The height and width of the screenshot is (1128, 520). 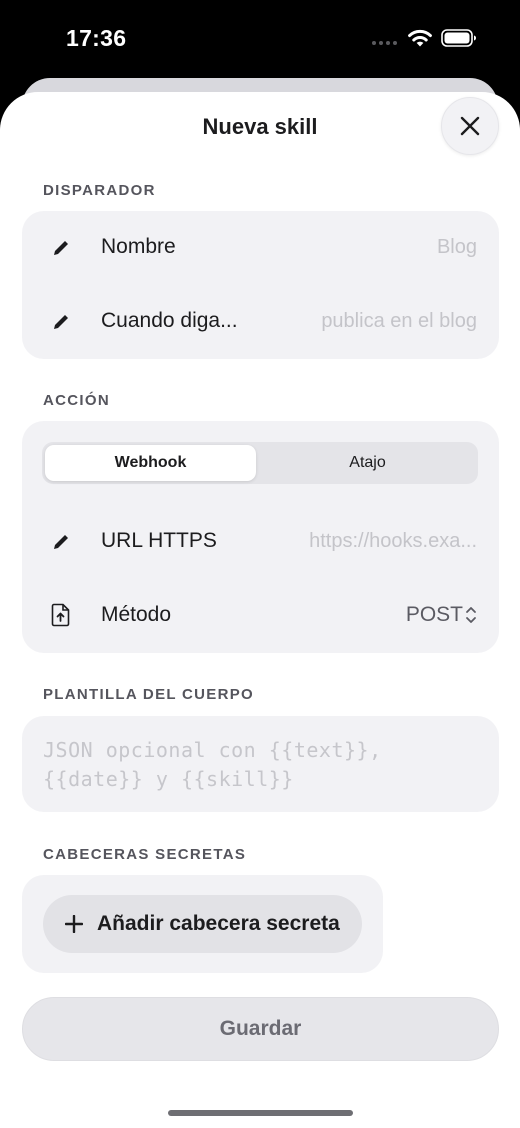 I want to click on action-type-segmented-control: Webhook Atajo, so click(x=260, y=463).